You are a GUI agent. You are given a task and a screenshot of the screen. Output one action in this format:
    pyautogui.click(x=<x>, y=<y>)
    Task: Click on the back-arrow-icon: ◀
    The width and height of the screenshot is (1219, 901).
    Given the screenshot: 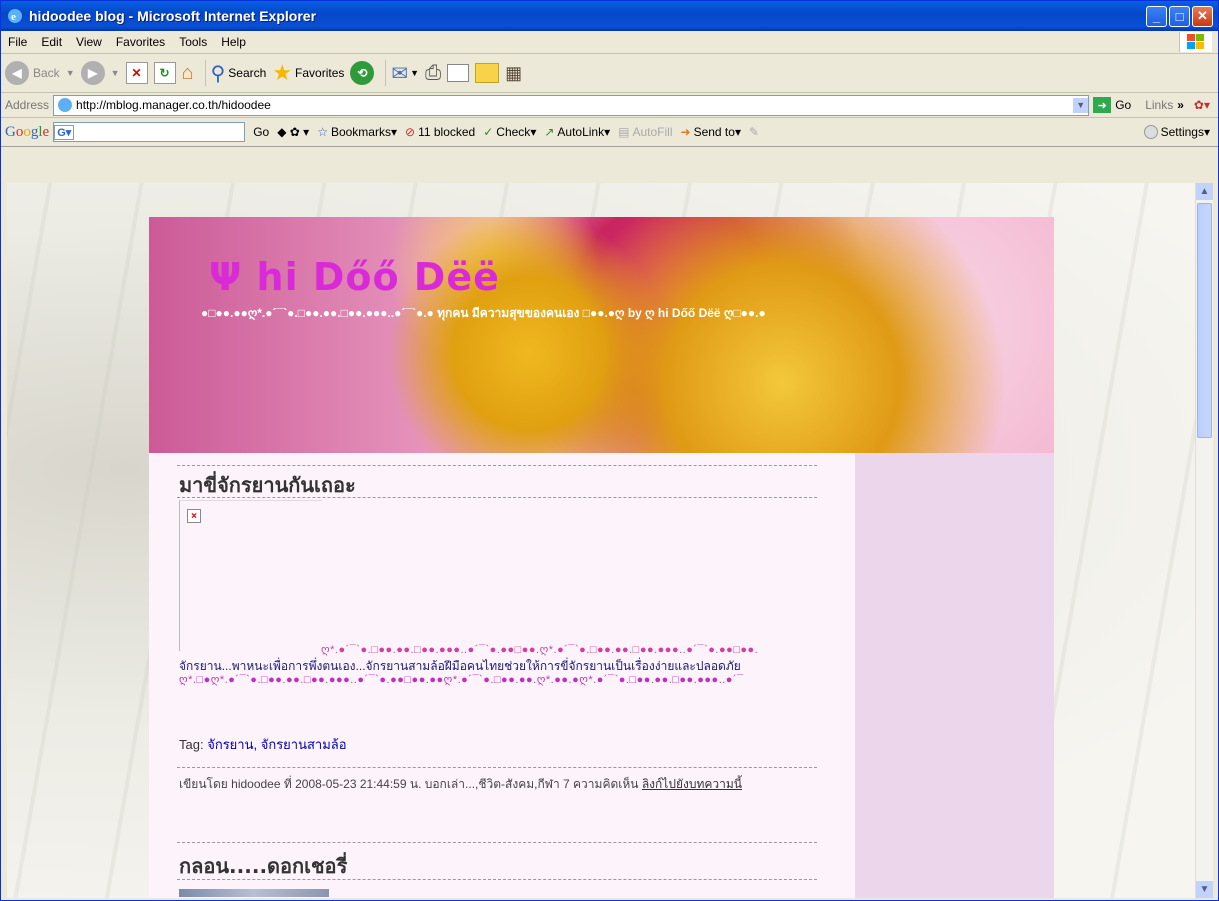 What is the action you would take?
    pyautogui.click(x=17, y=73)
    